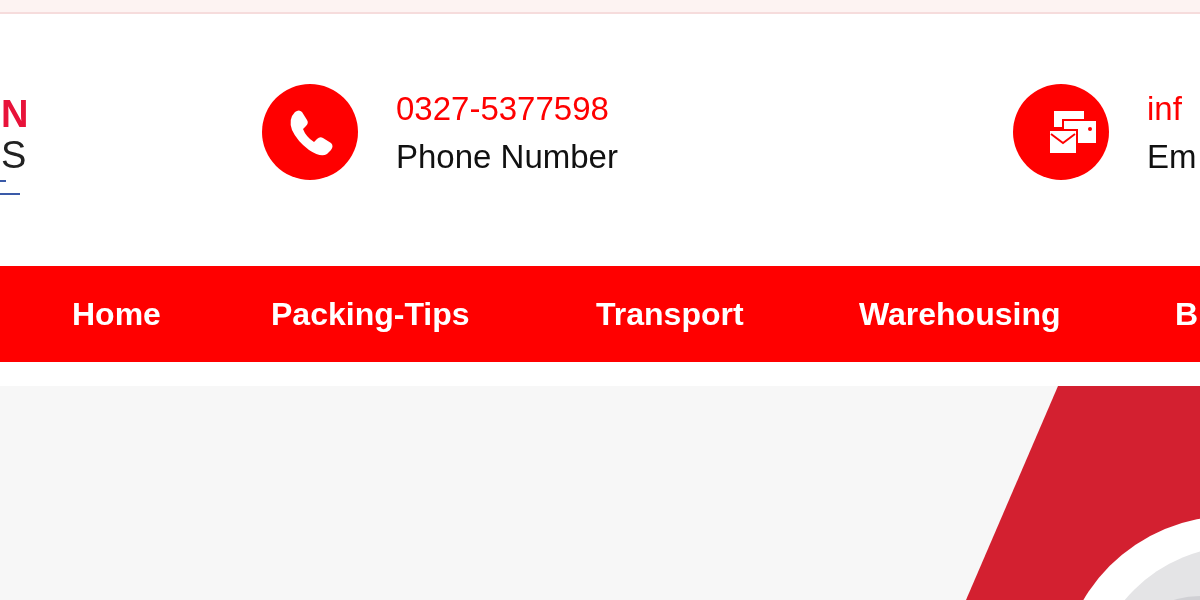 This screenshot has width=1200, height=600. Describe the element at coordinates (1187, 314) in the screenshot. I see `nav-link: B` at that location.